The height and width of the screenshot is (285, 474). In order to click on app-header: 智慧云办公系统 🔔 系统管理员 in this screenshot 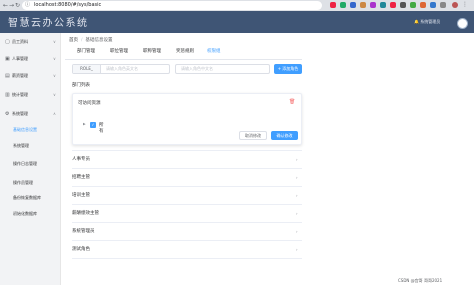, I will do `click(237, 22)`.